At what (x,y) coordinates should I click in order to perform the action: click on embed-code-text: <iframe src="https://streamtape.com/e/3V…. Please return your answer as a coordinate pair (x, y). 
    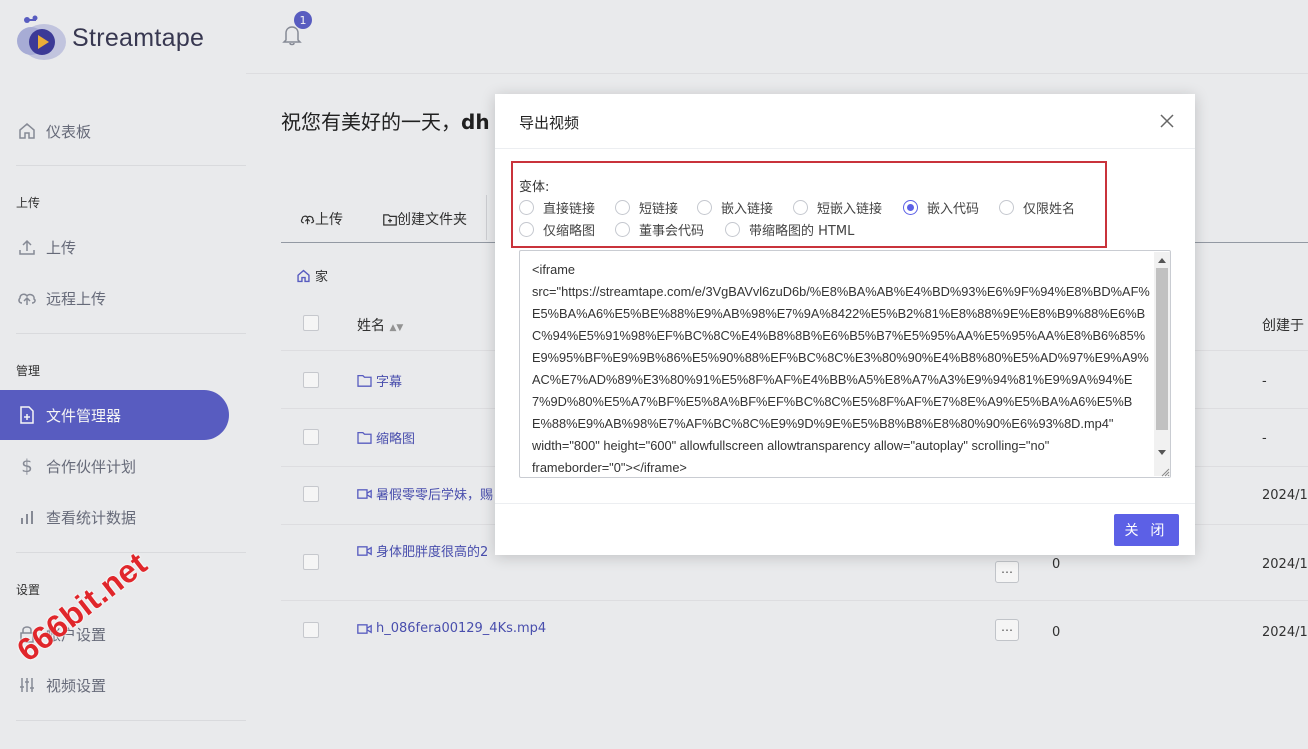
    Looking at the image, I should click on (841, 367).